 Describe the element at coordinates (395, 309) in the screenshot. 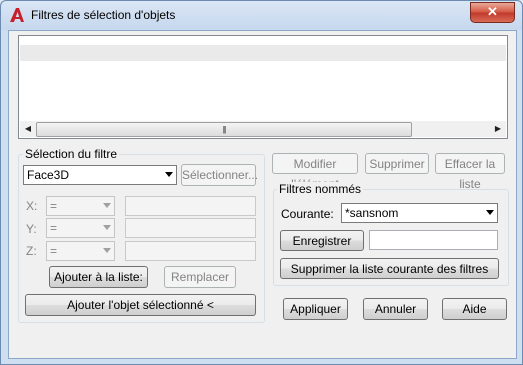

I see `cancel-button: Annuler` at that location.